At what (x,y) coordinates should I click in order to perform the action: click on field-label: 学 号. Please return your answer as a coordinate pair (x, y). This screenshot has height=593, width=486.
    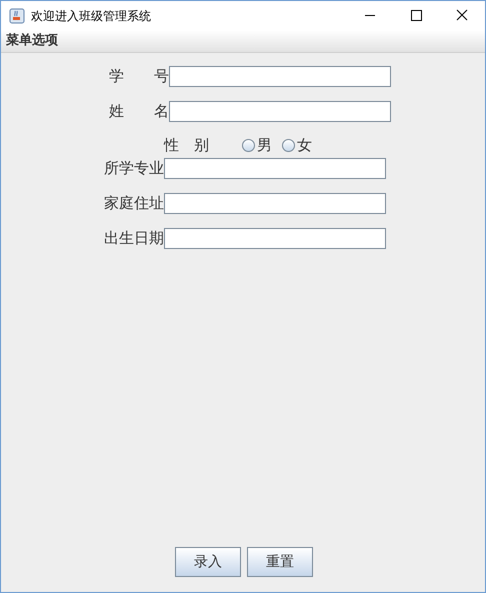
    Looking at the image, I should click on (138, 77).